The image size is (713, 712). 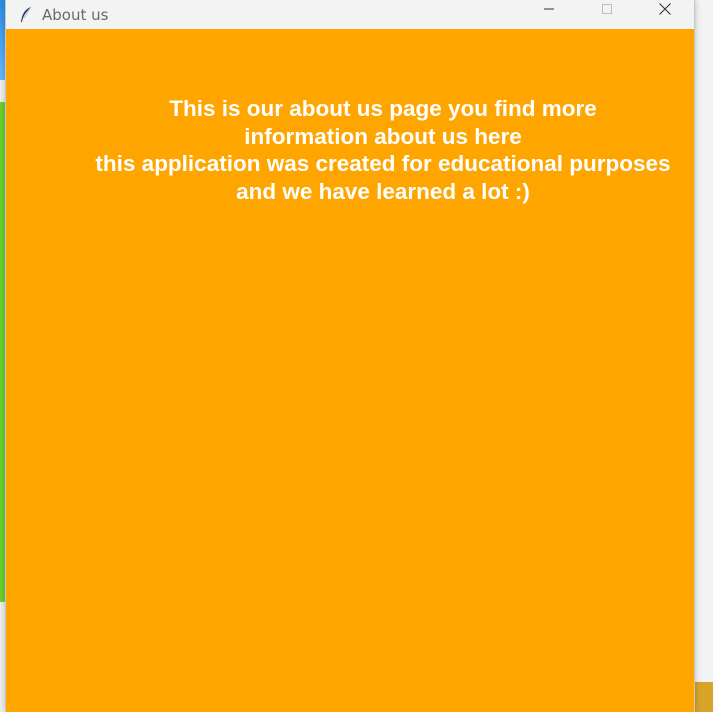 I want to click on about-line: This is our about us page you find more, so click(x=383, y=108).